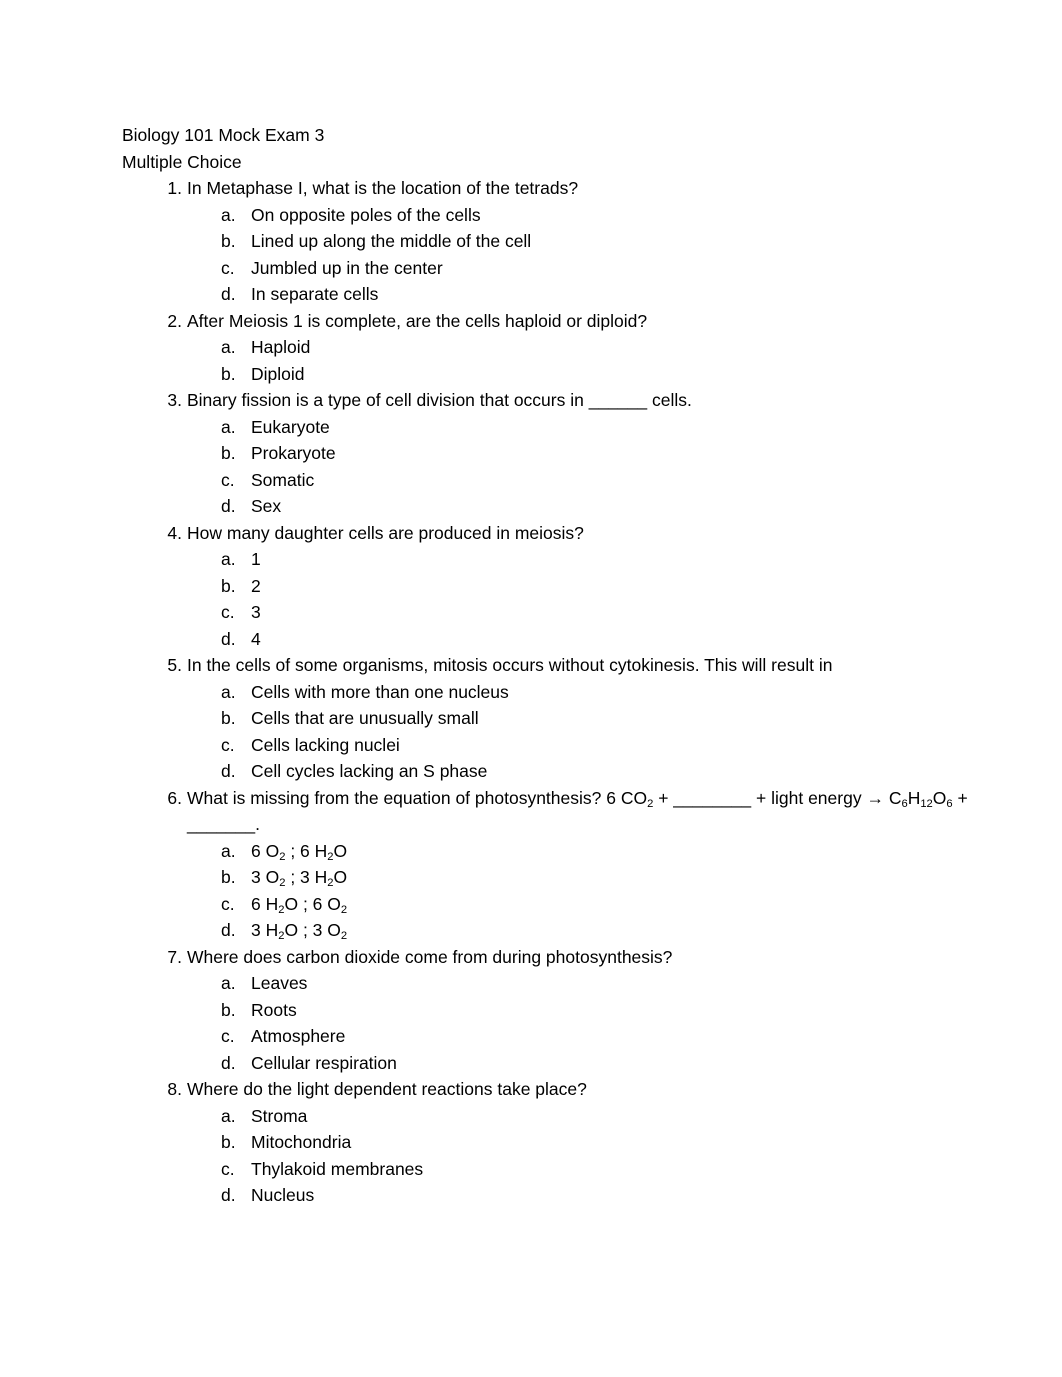 This screenshot has height=1377, width=1062. Describe the element at coordinates (604, 1169) in the screenshot. I see `answer-option: c. Thylakoid membranes` at that location.